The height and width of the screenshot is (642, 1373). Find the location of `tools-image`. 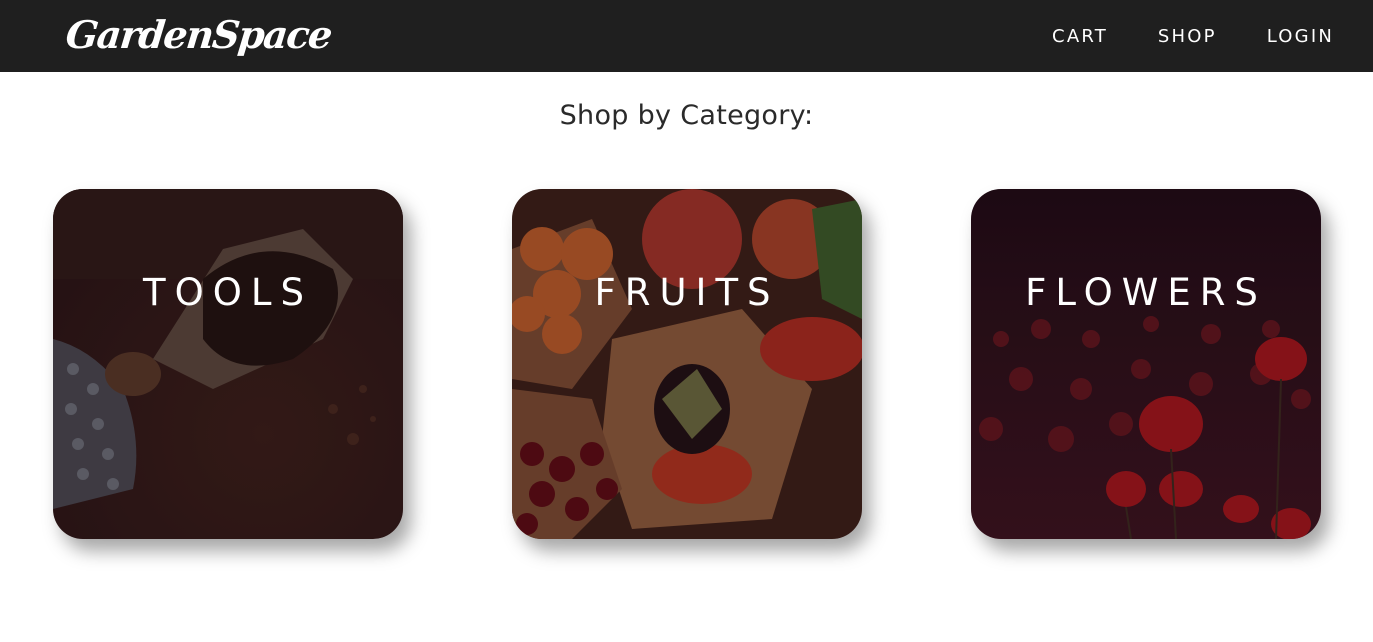

tools-image is located at coordinates (228, 364).